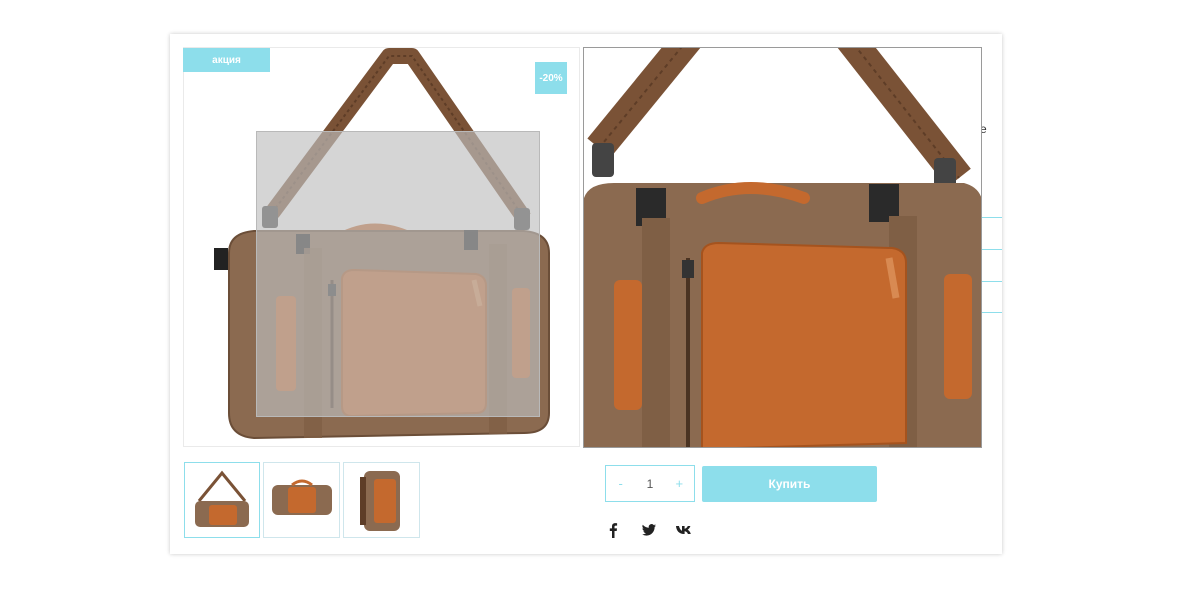 Image resolution: width=1200 pixels, height=600 pixels. I want to click on buy-button: Купить, so click(789, 484).